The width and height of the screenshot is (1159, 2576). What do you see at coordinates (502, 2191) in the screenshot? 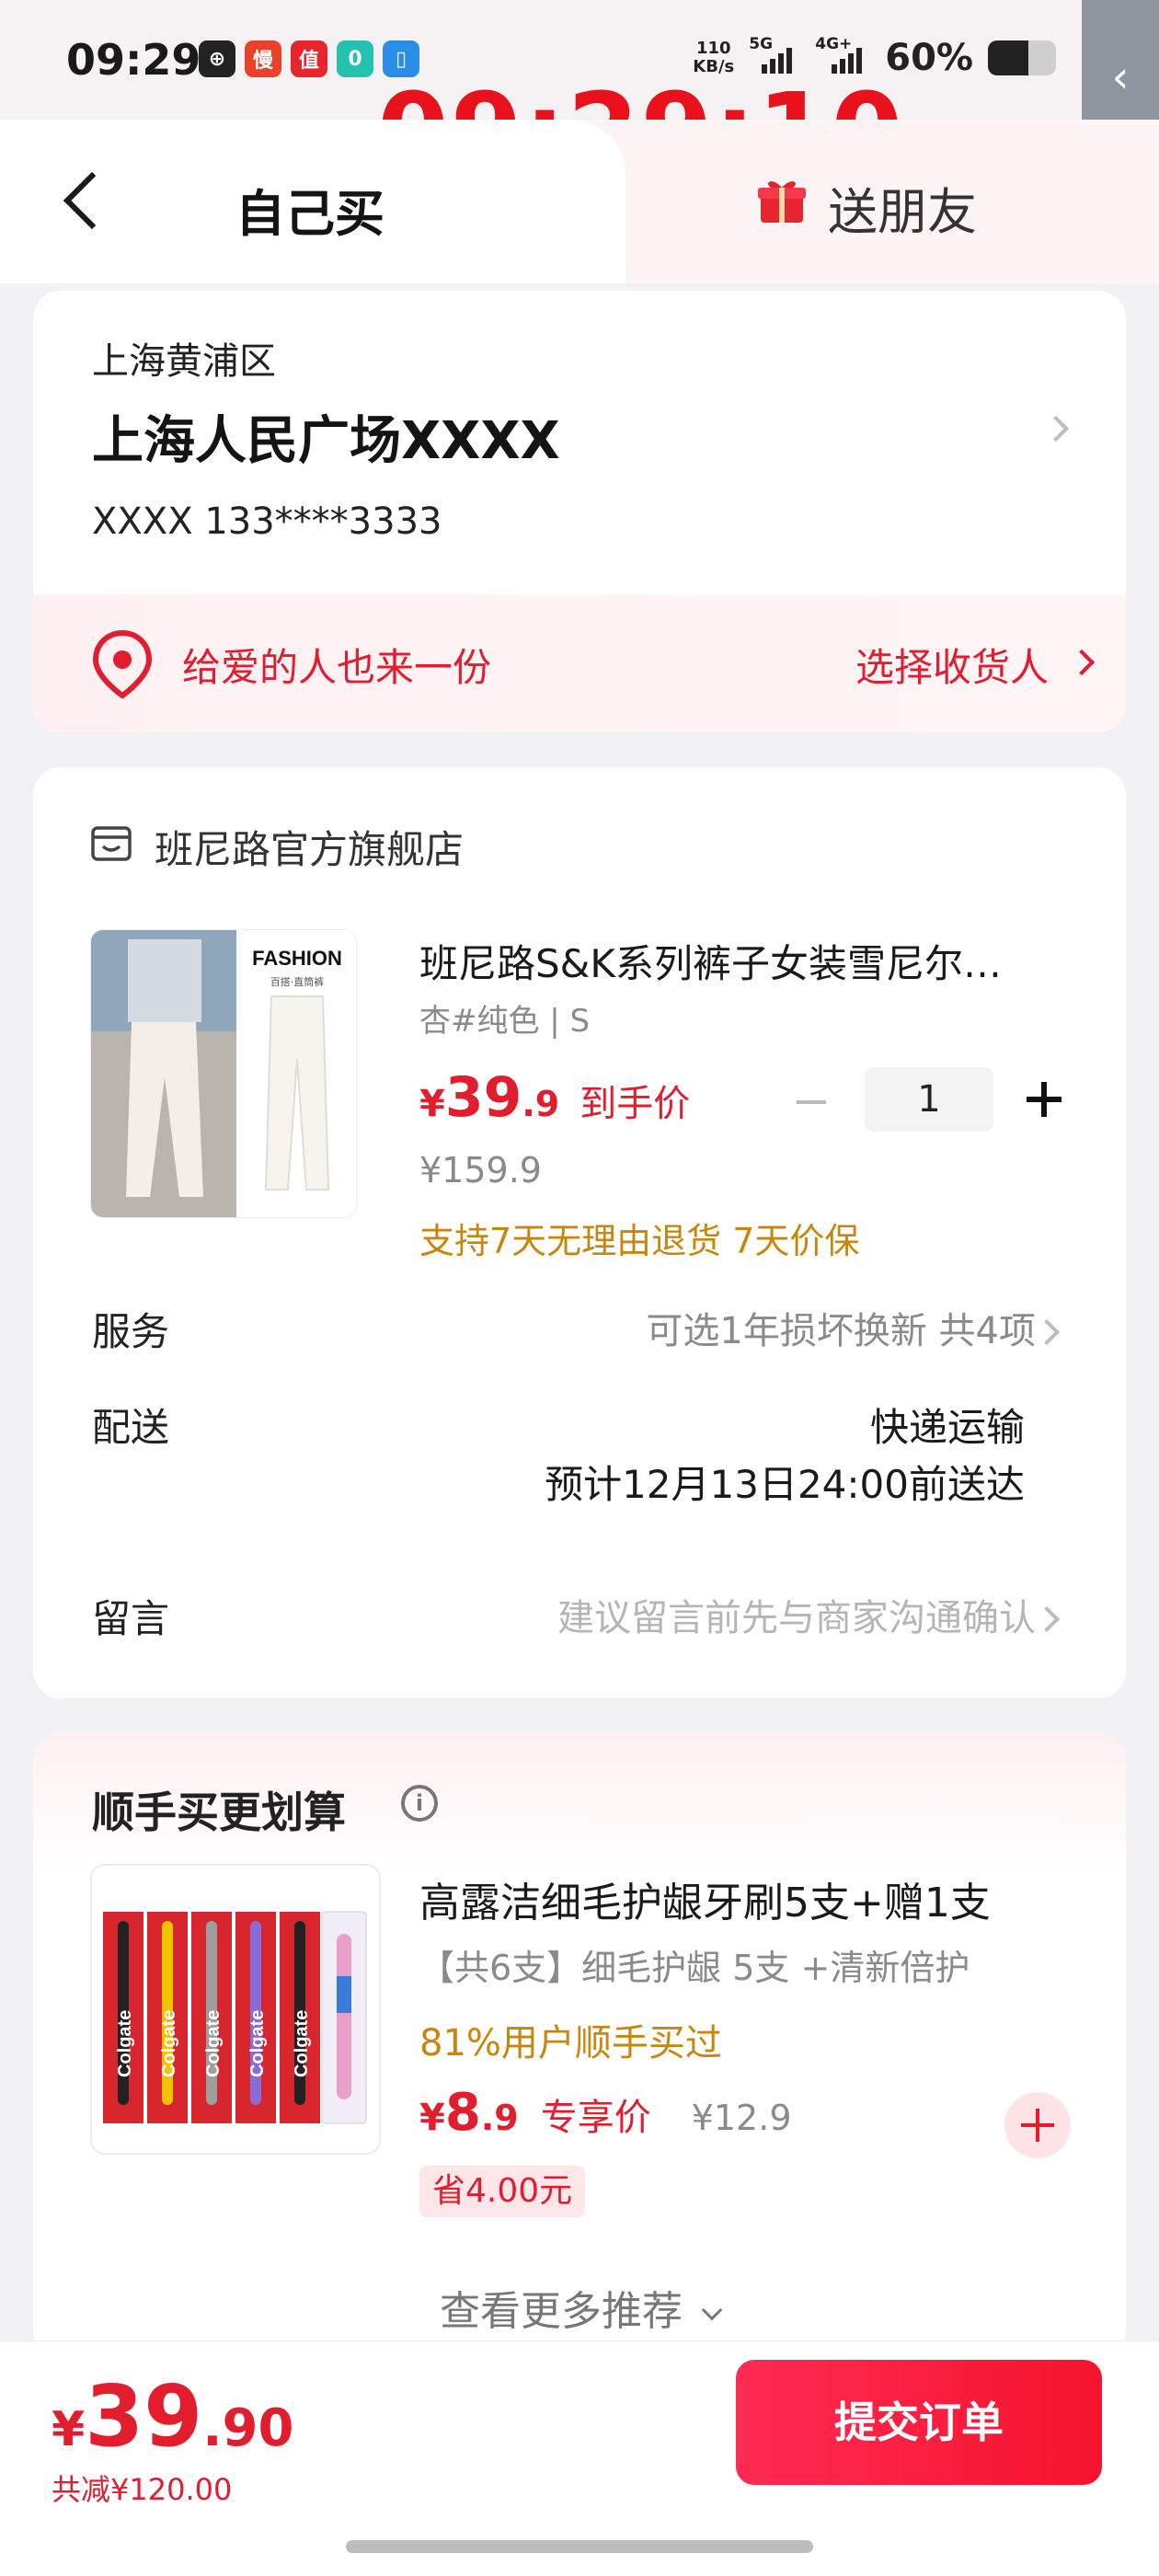
I see `save-badge: 省4.00元` at bounding box center [502, 2191].